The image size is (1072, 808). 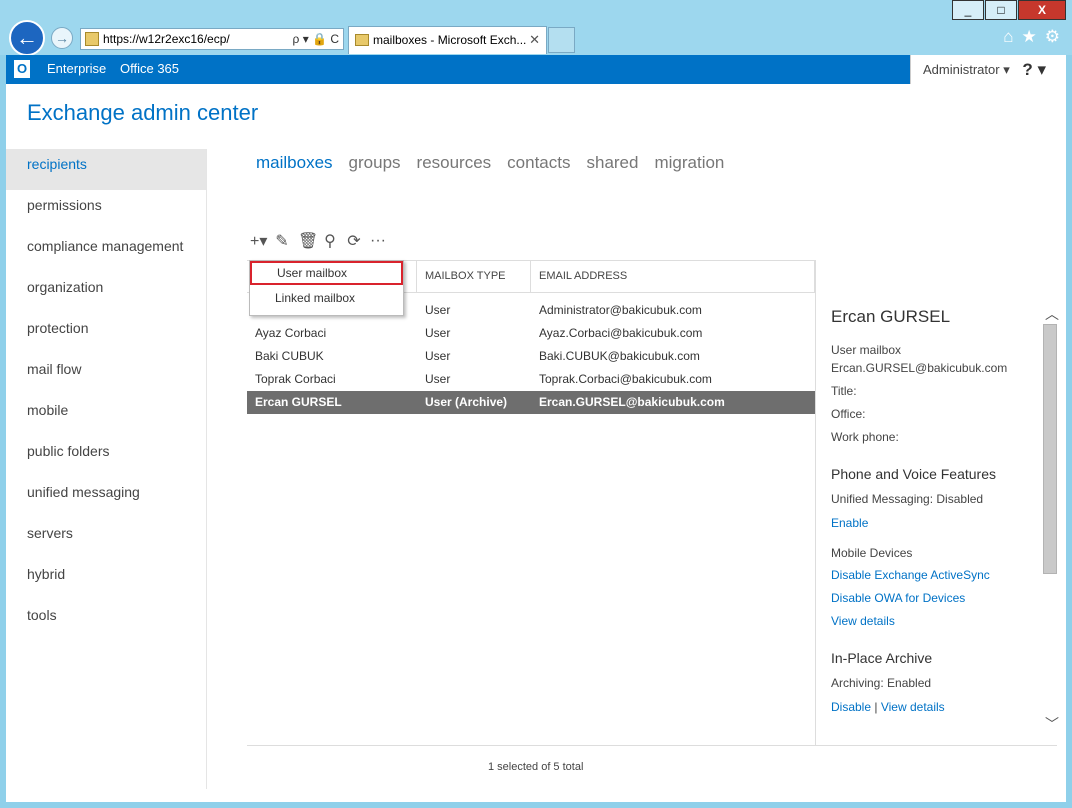 I want to click on archiving-status: Archiving: Enabled, so click(x=881, y=683).